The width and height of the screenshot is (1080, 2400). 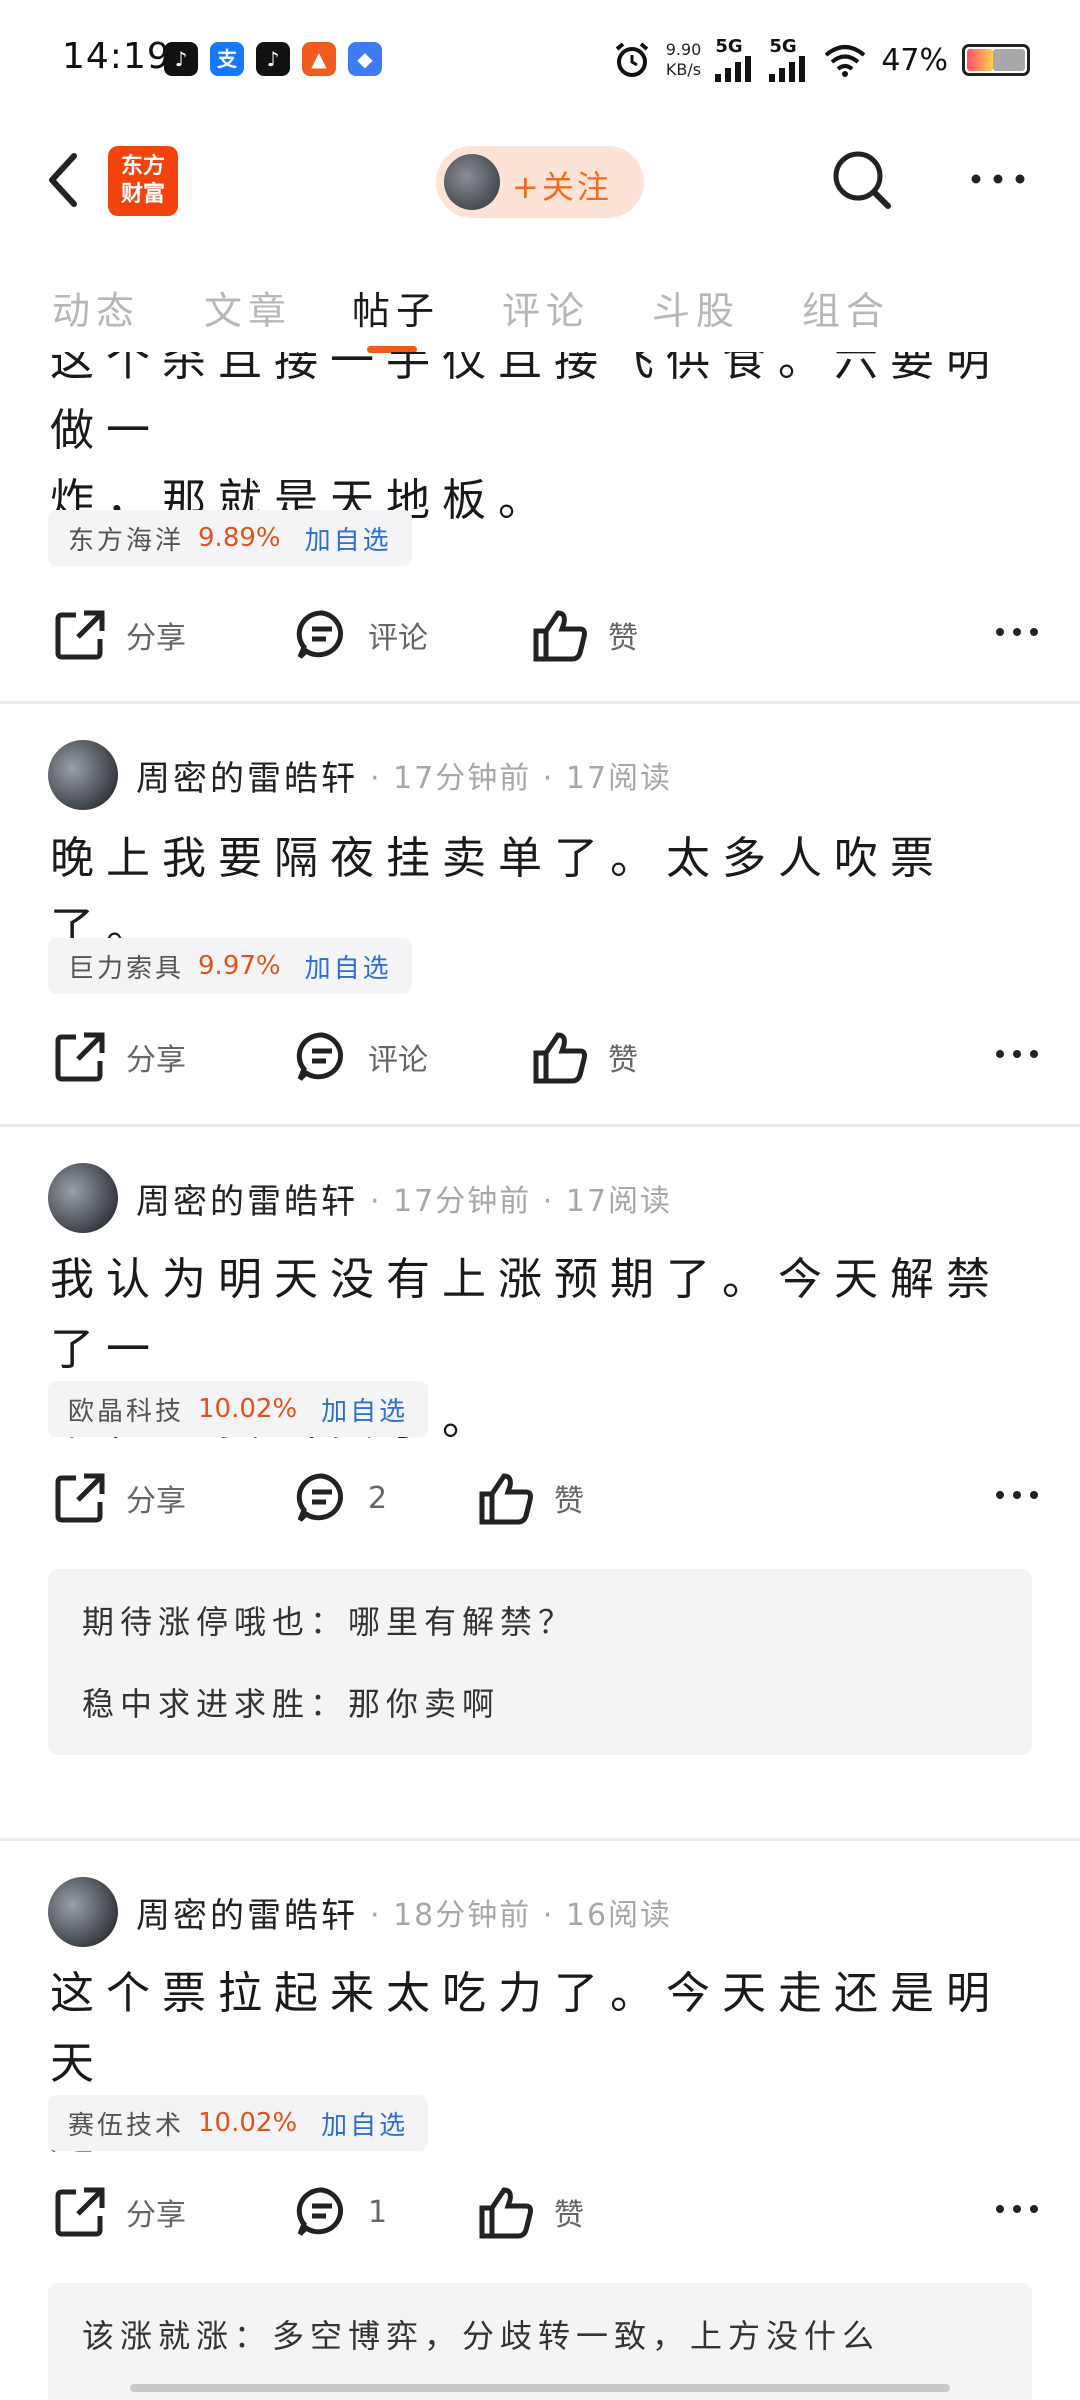 I want to click on status-bar: 14:19 ♪ 支 ♪ ▲ ◆ 9.90 KB/s 5G 5G 47%, so click(x=540, y=59).